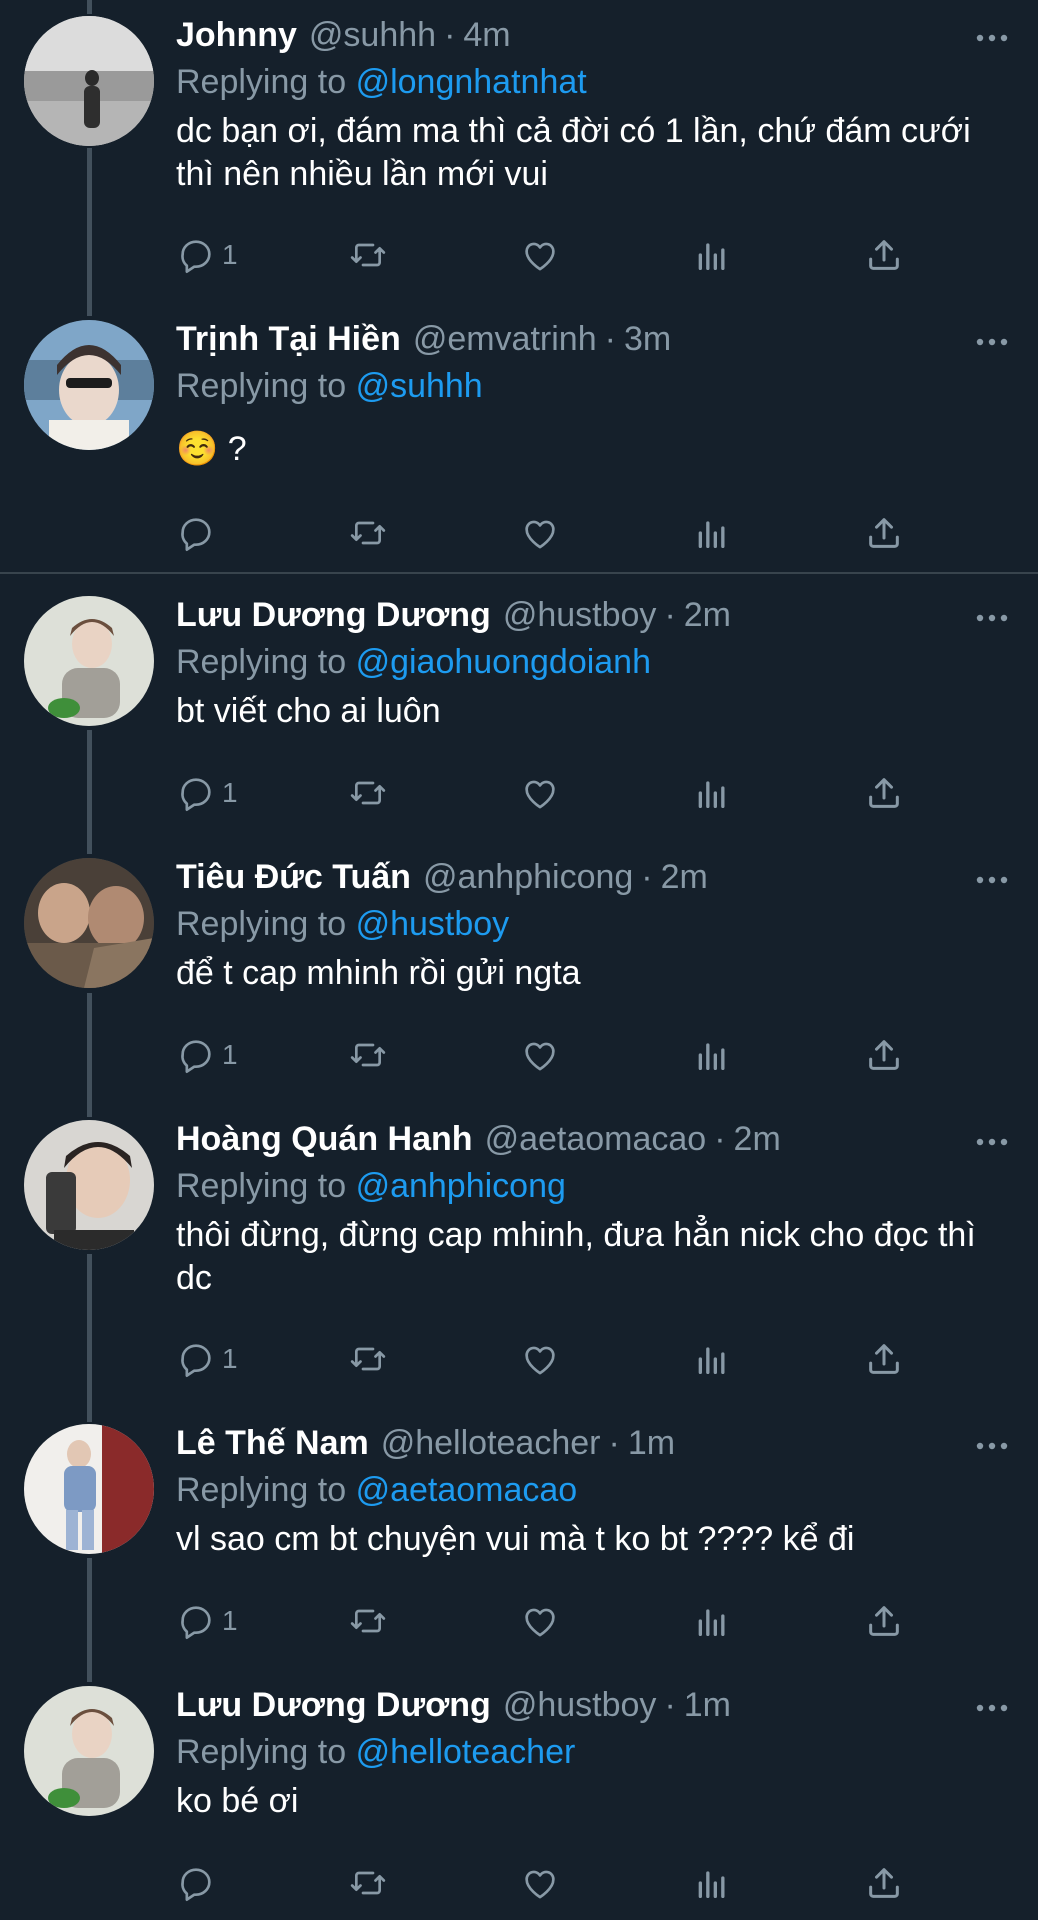  What do you see at coordinates (324, 1139) in the screenshot?
I see `author-name: Hoàng Quán Hanh` at bounding box center [324, 1139].